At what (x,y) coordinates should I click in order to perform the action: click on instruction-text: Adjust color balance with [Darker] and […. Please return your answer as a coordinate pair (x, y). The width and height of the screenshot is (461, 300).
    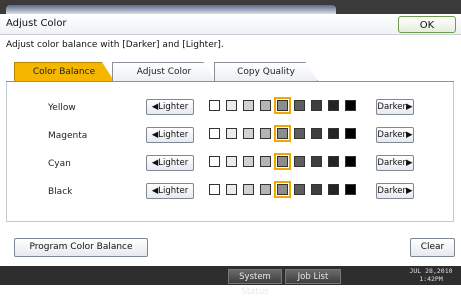
    Looking at the image, I should click on (115, 45).